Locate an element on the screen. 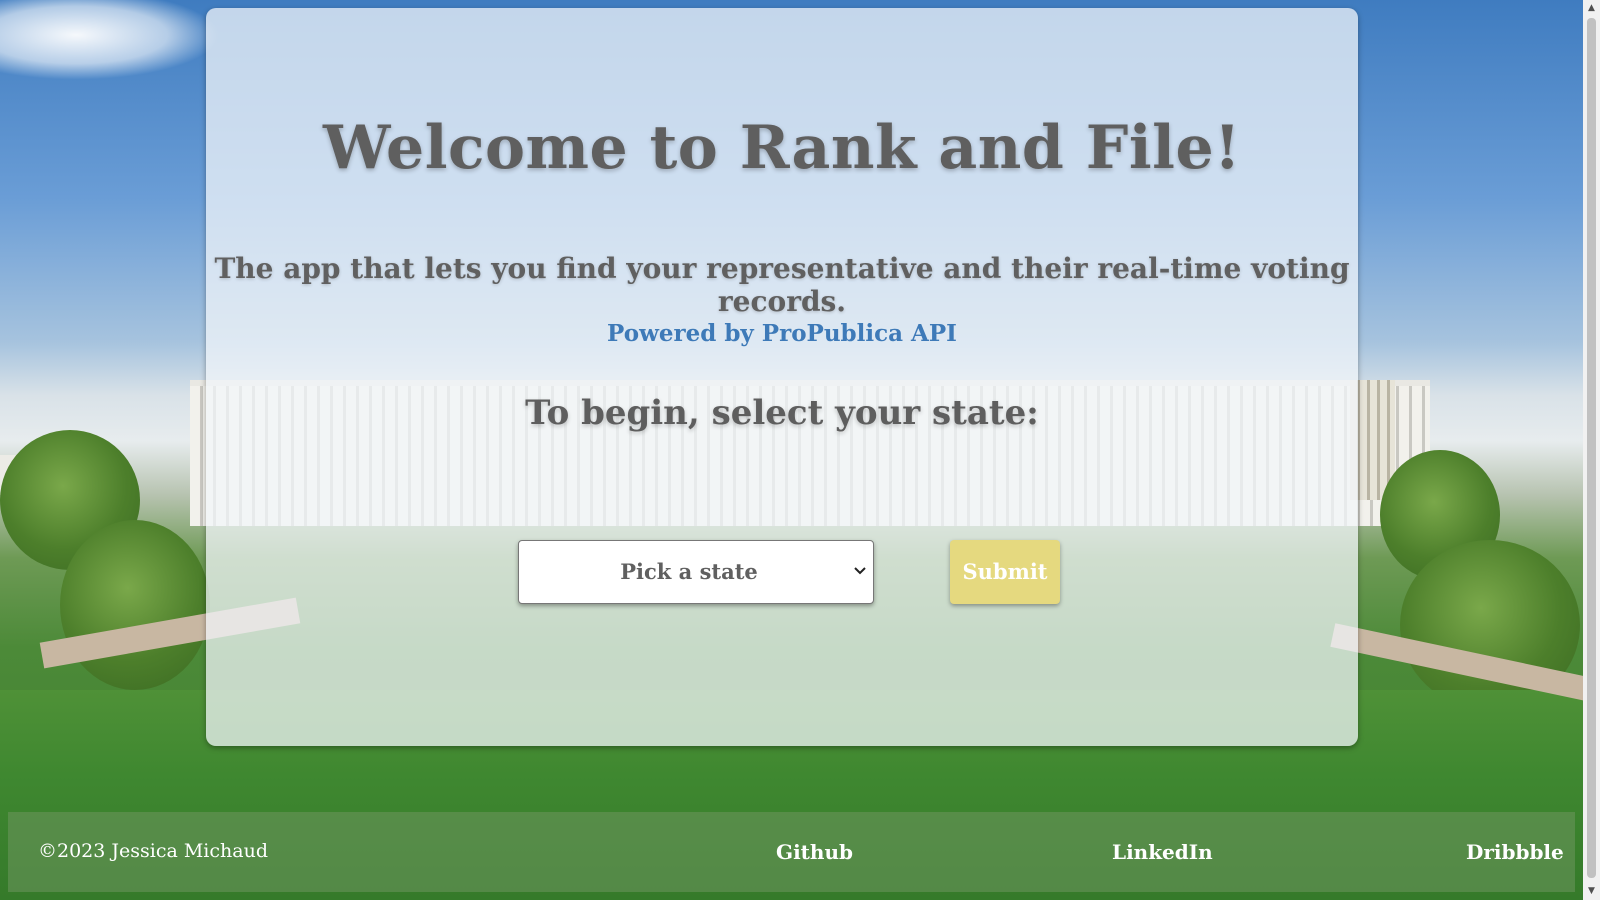 The width and height of the screenshot is (1600, 900). page-title: Welcome to Rank and File! is located at coordinates (782, 148).